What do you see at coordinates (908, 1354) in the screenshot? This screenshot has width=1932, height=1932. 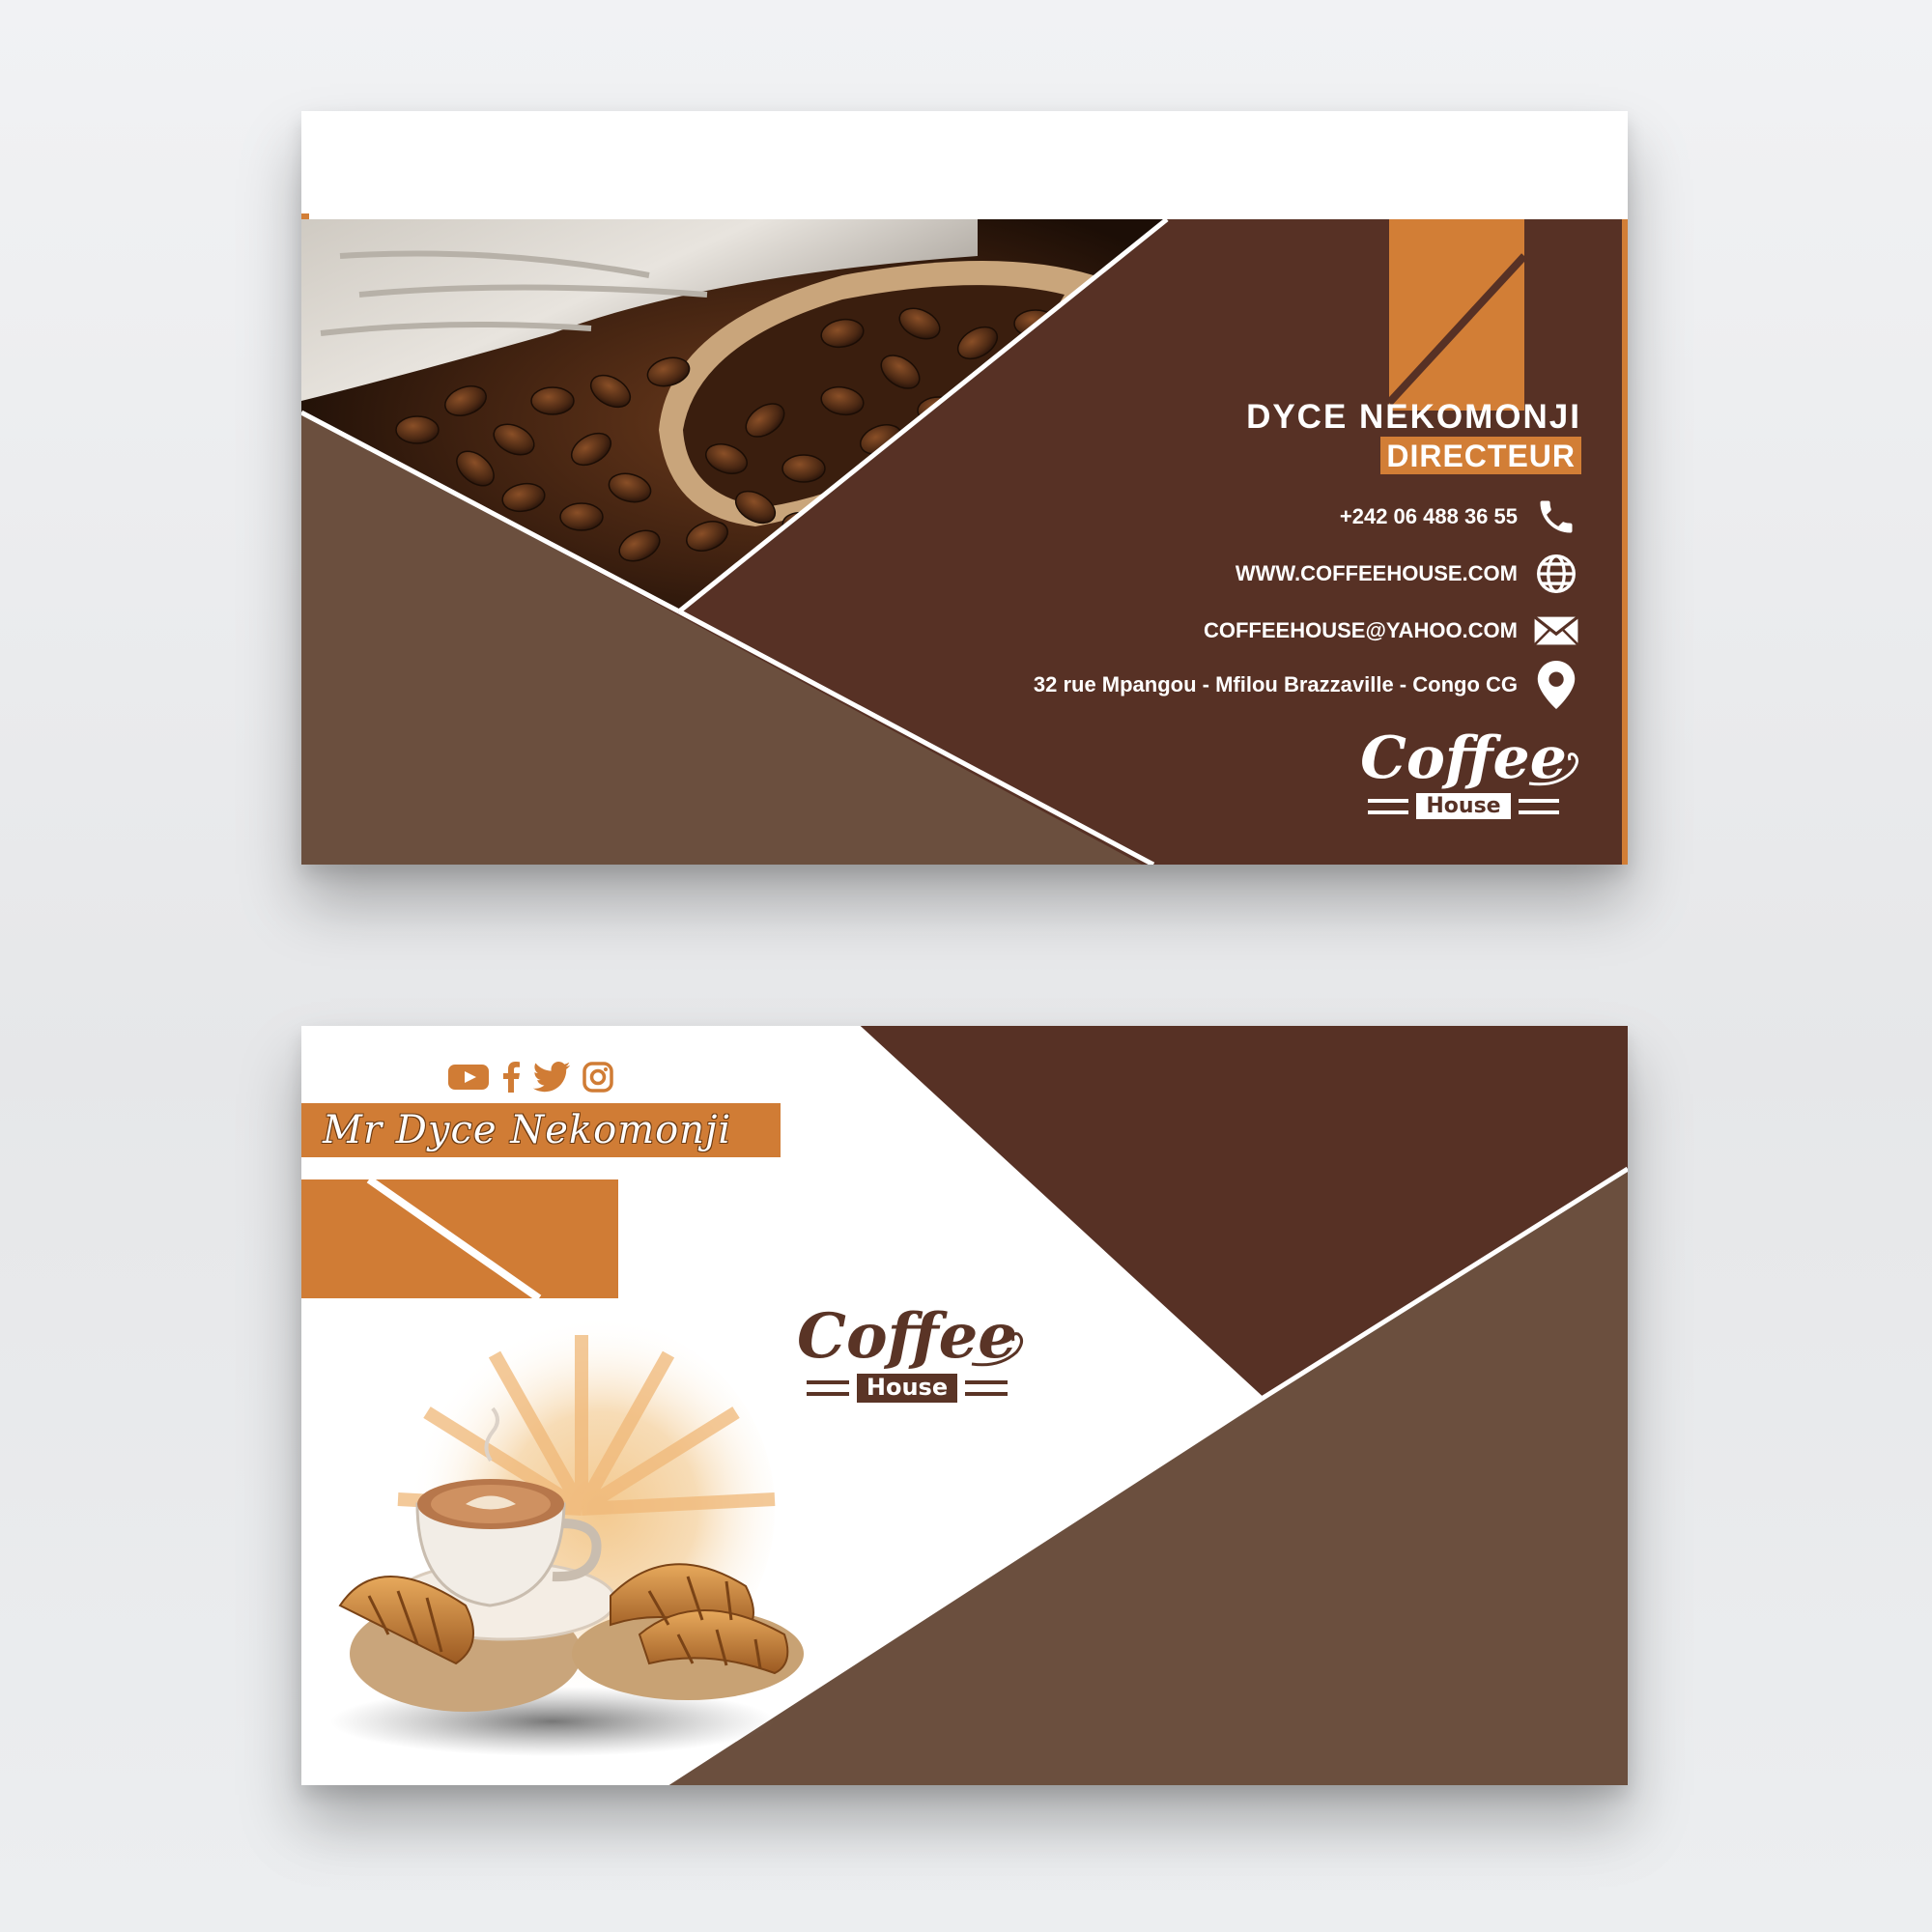 I see `coffee-house-logo-back: Coffee House` at bounding box center [908, 1354].